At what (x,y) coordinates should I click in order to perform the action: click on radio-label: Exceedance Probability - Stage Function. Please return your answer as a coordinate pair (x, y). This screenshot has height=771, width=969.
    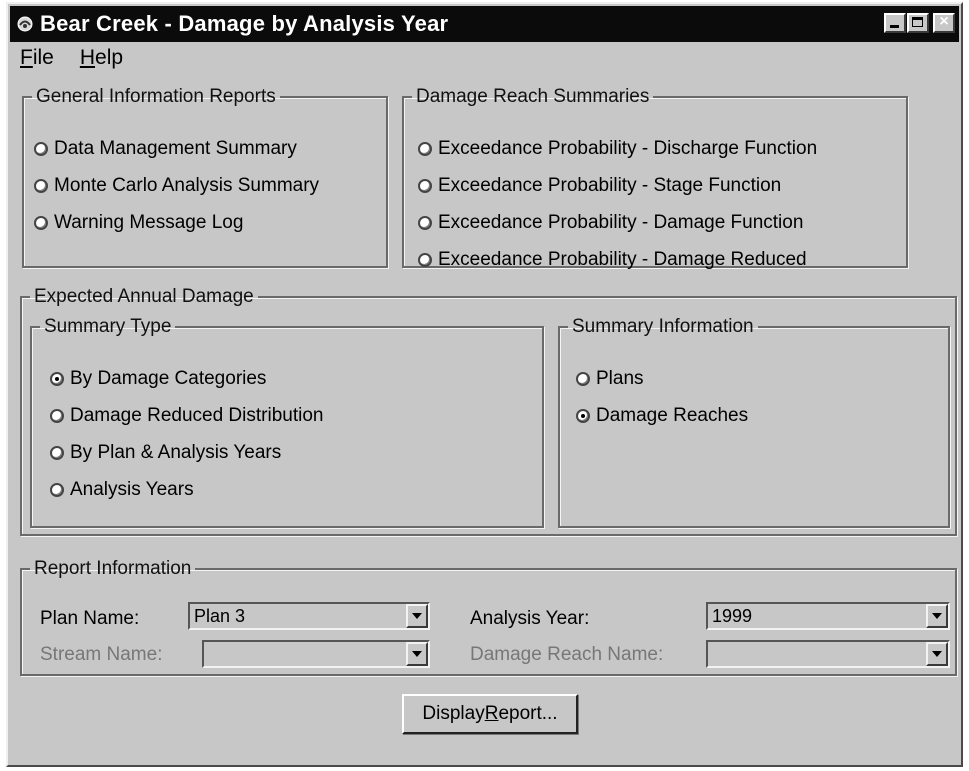
    Looking at the image, I should click on (610, 185).